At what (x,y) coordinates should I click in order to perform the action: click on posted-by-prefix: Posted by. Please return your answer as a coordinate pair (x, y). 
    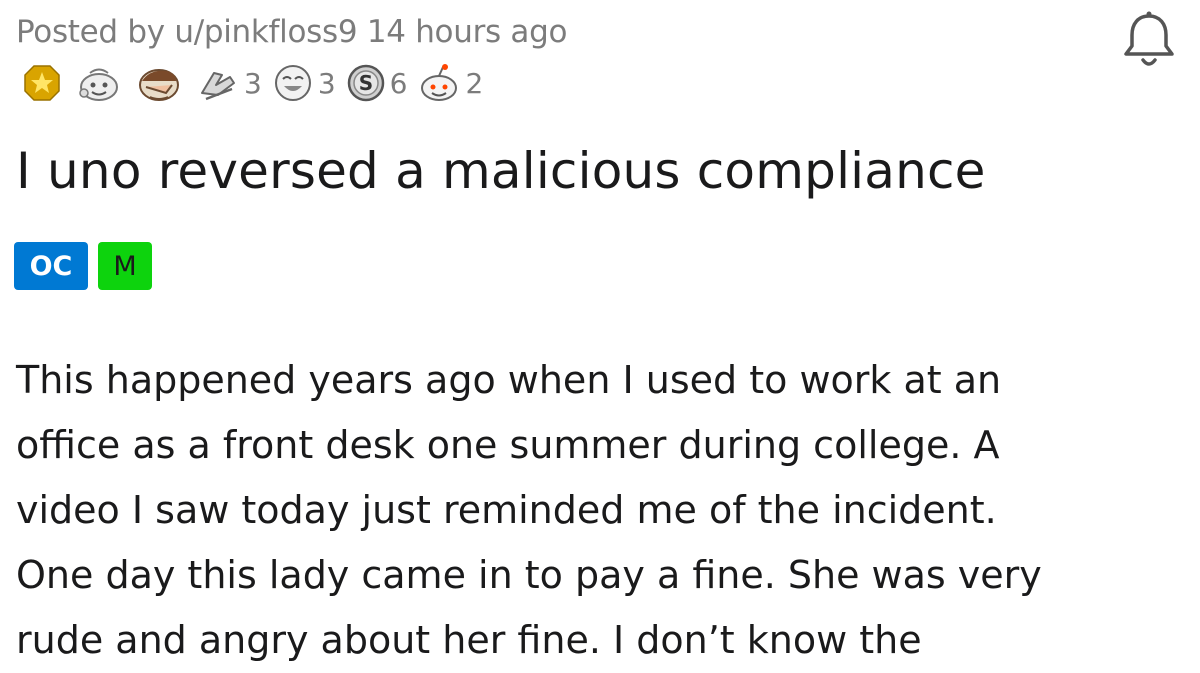
    Looking at the image, I should click on (95, 32).